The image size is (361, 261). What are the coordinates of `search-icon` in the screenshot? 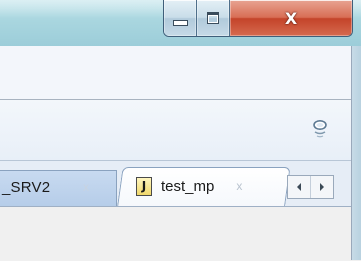 It's located at (320, 129).